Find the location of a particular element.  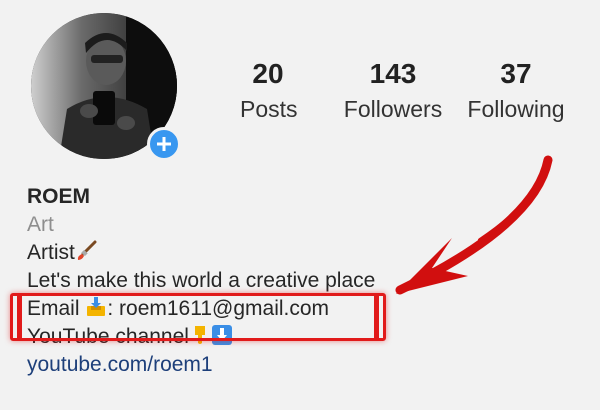

bio-line-creative: Let's make this world a creative place is located at coordinates (307, 281).